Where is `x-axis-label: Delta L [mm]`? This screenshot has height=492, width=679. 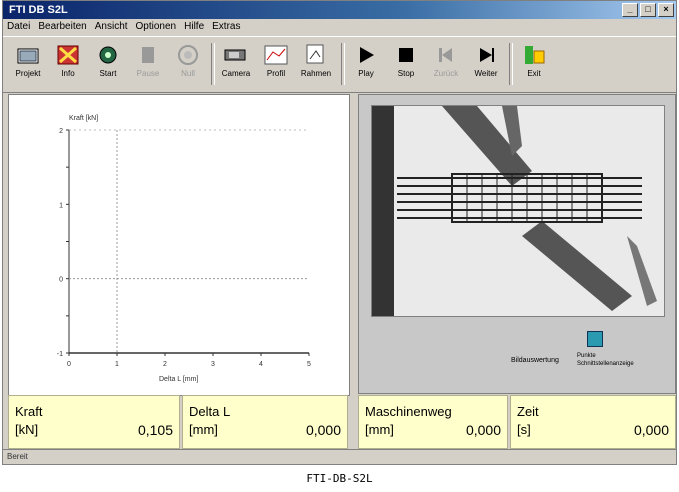 x-axis-label: Delta L [mm] is located at coordinates (178, 379).